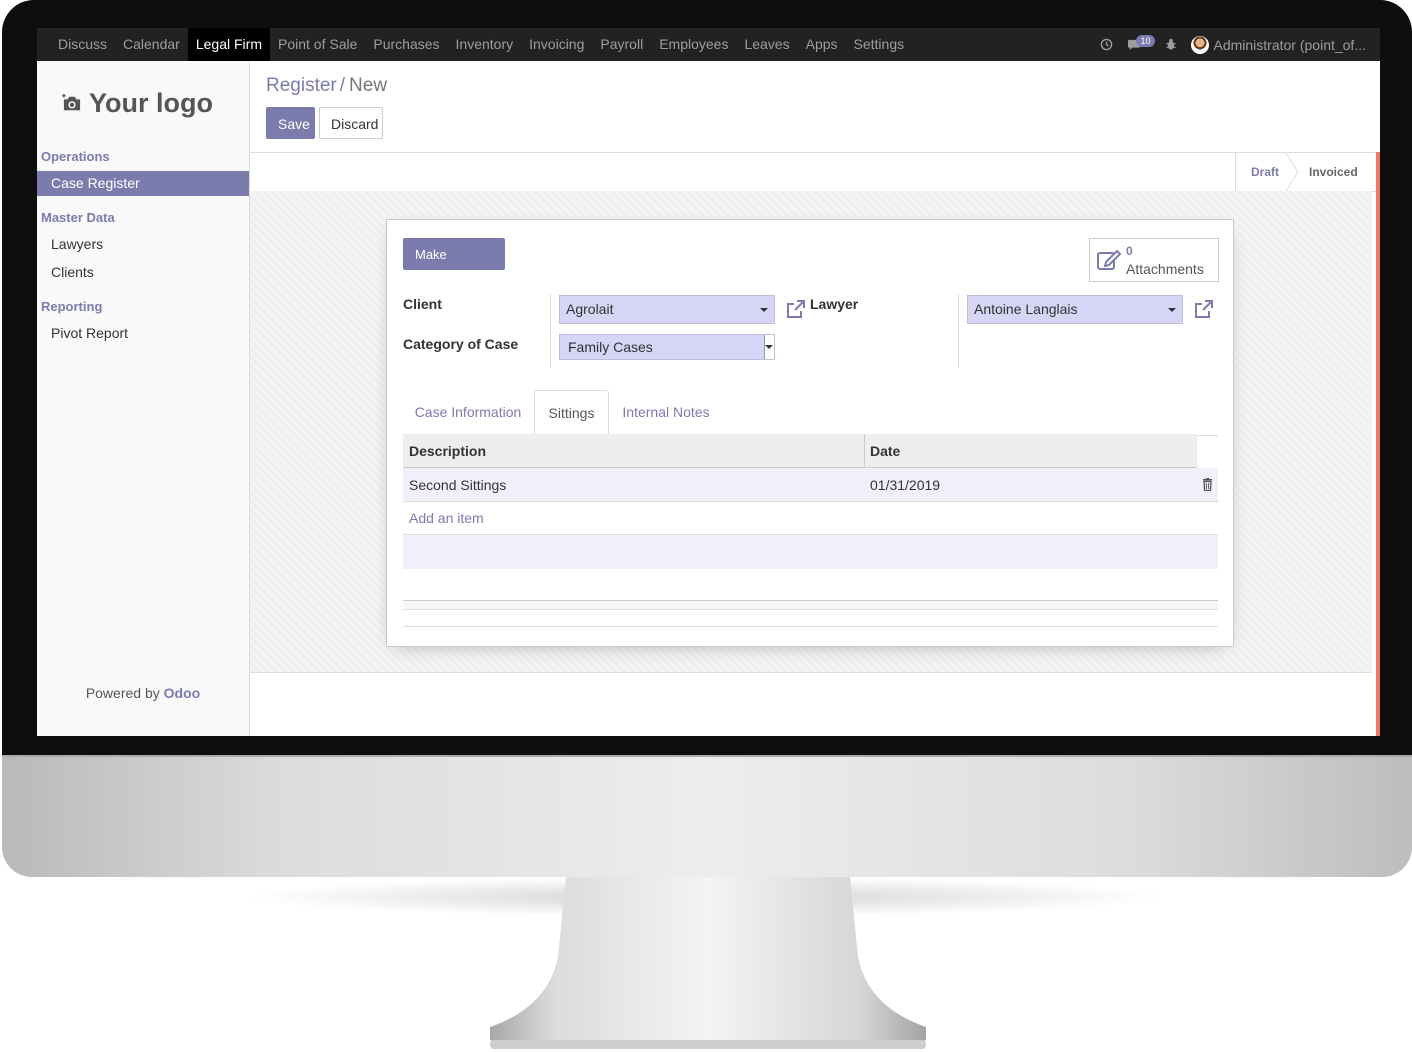 Image resolution: width=1412 pixels, height=1052 pixels. I want to click on odoo-link: Odoo, so click(182, 693).